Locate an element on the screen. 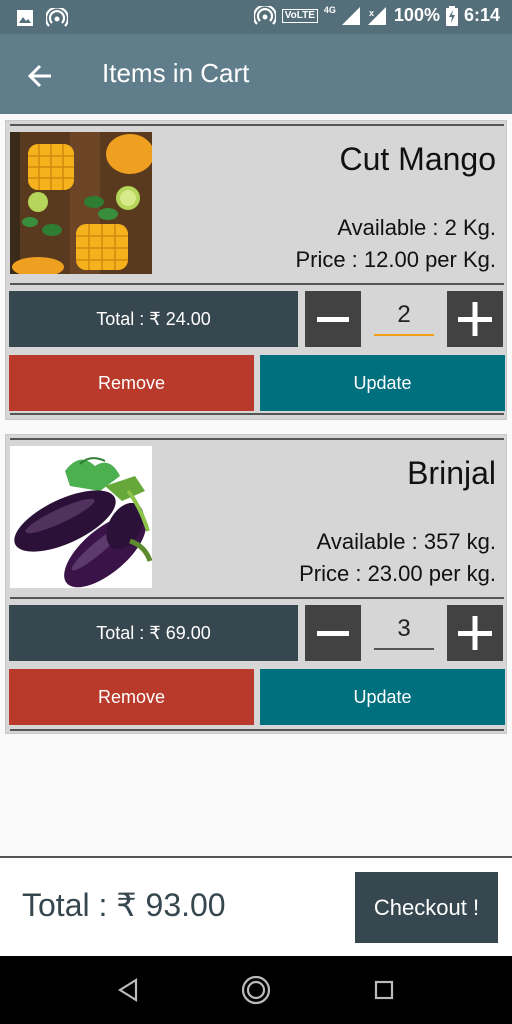 The height and width of the screenshot is (1024, 512). product-name: Brinjal is located at coordinates (451, 473).